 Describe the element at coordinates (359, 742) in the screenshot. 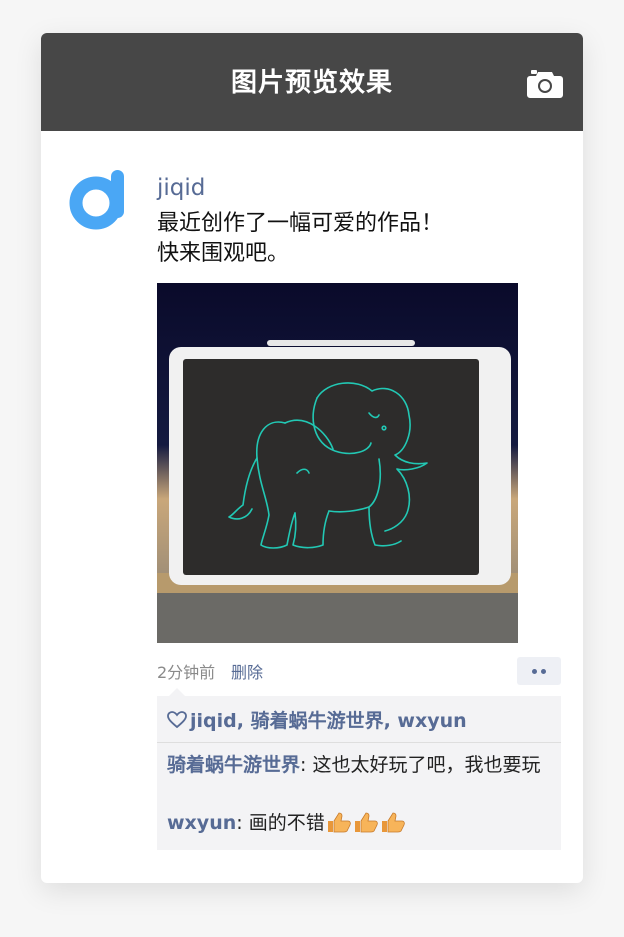

I see `divider` at that location.